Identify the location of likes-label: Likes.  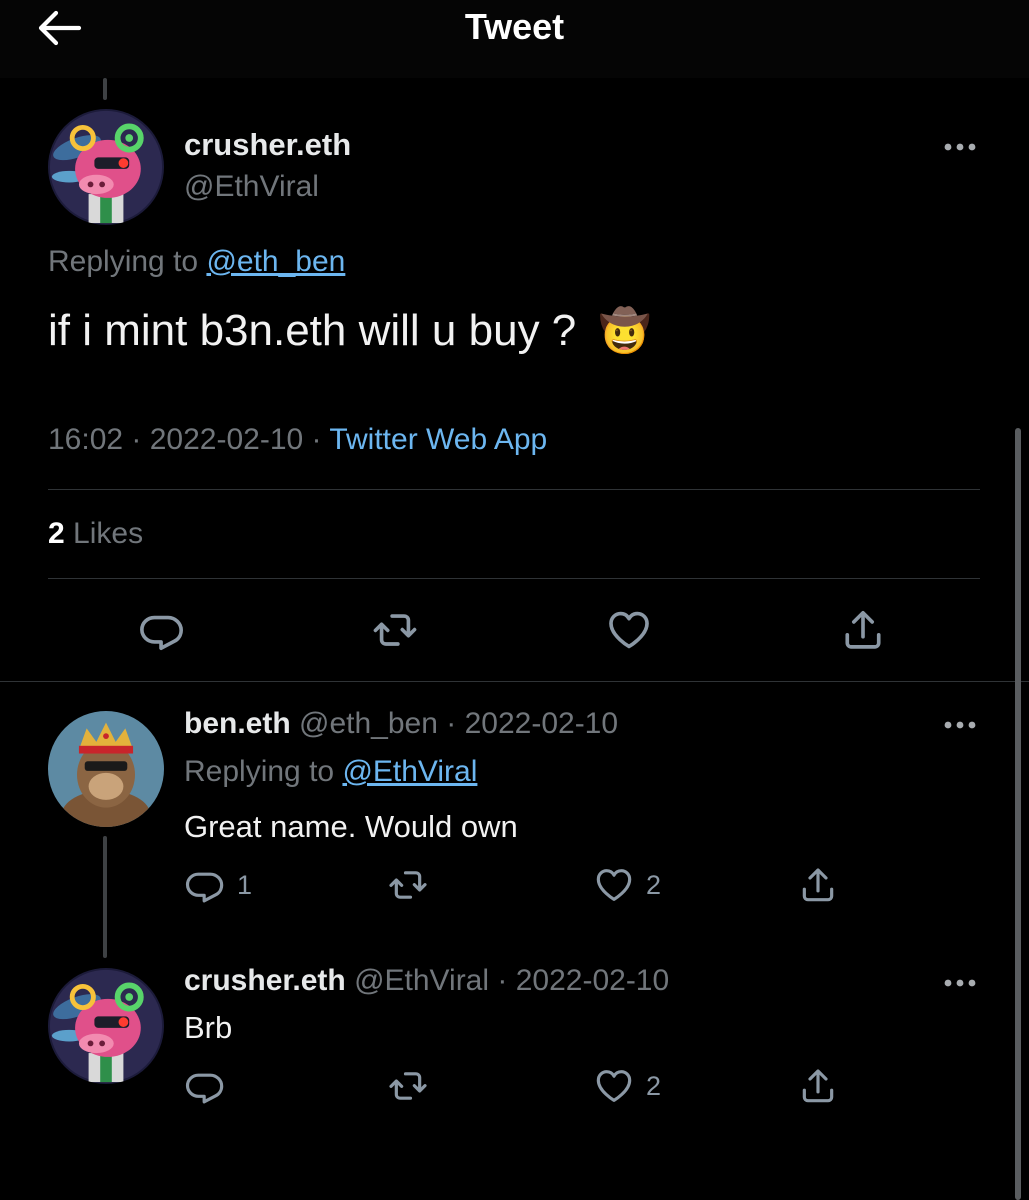
(108, 533).